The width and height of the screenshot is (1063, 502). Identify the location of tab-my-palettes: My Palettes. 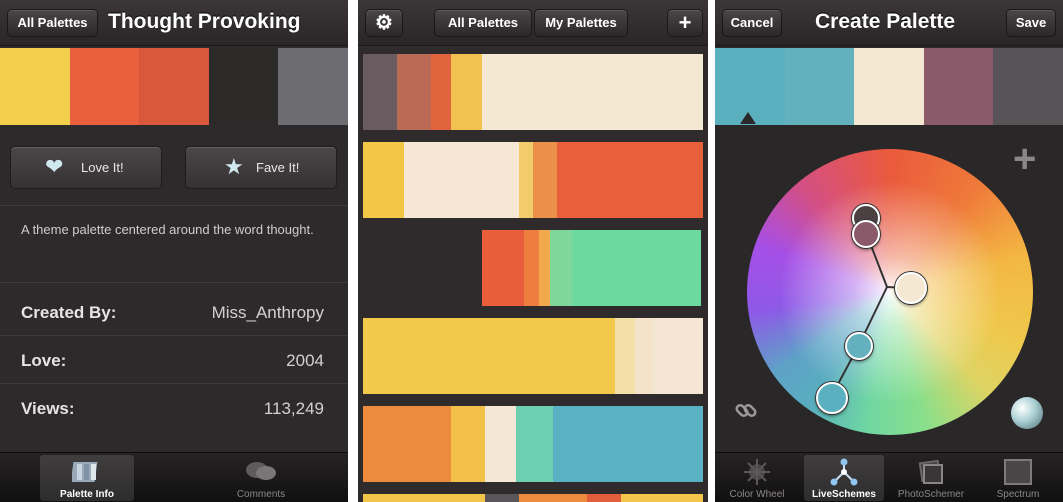
(581, 23).